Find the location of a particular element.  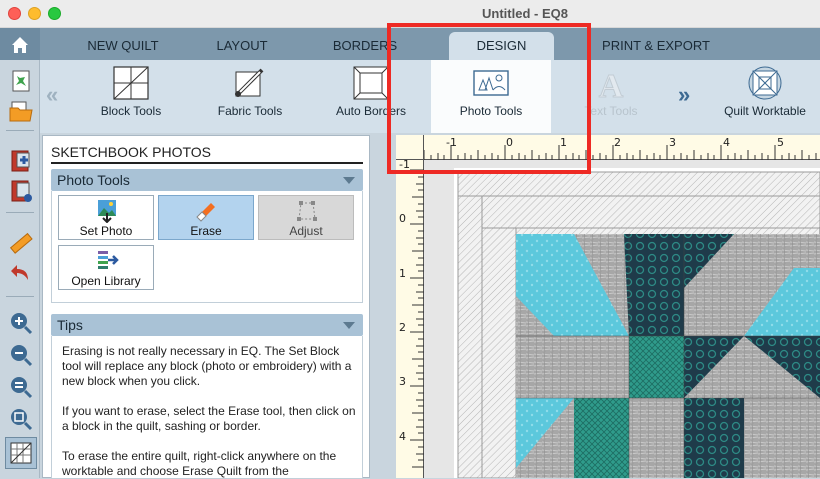

quilt-worktable-button: Quilt Worktable is located at coordinates (765, 96).